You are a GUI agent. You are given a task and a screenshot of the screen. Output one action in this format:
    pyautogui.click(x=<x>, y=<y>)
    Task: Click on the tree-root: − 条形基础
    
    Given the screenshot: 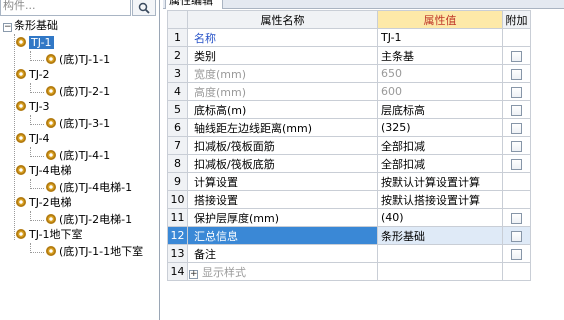 What is the action you would take?
    pyautogui.click(x=30, y=26)
    